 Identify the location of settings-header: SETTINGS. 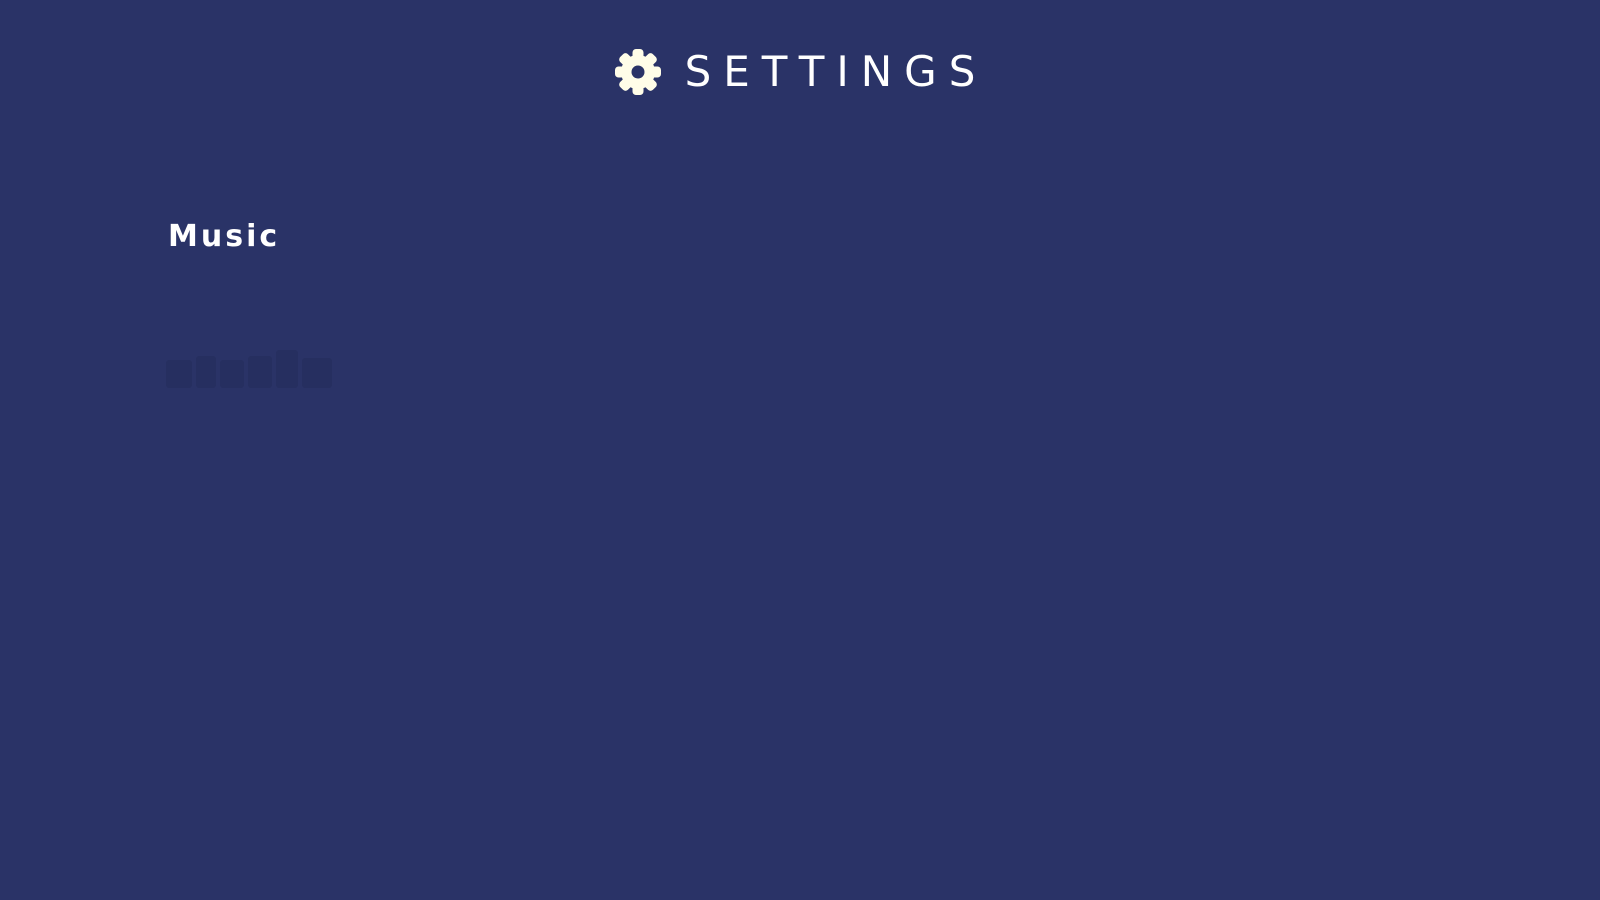
(800, 72).